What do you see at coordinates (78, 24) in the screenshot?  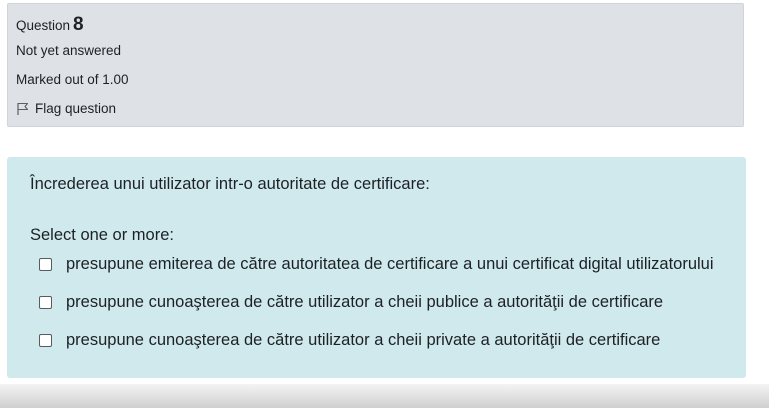 I see `question-number: 8` at bounding box center [78, 24].